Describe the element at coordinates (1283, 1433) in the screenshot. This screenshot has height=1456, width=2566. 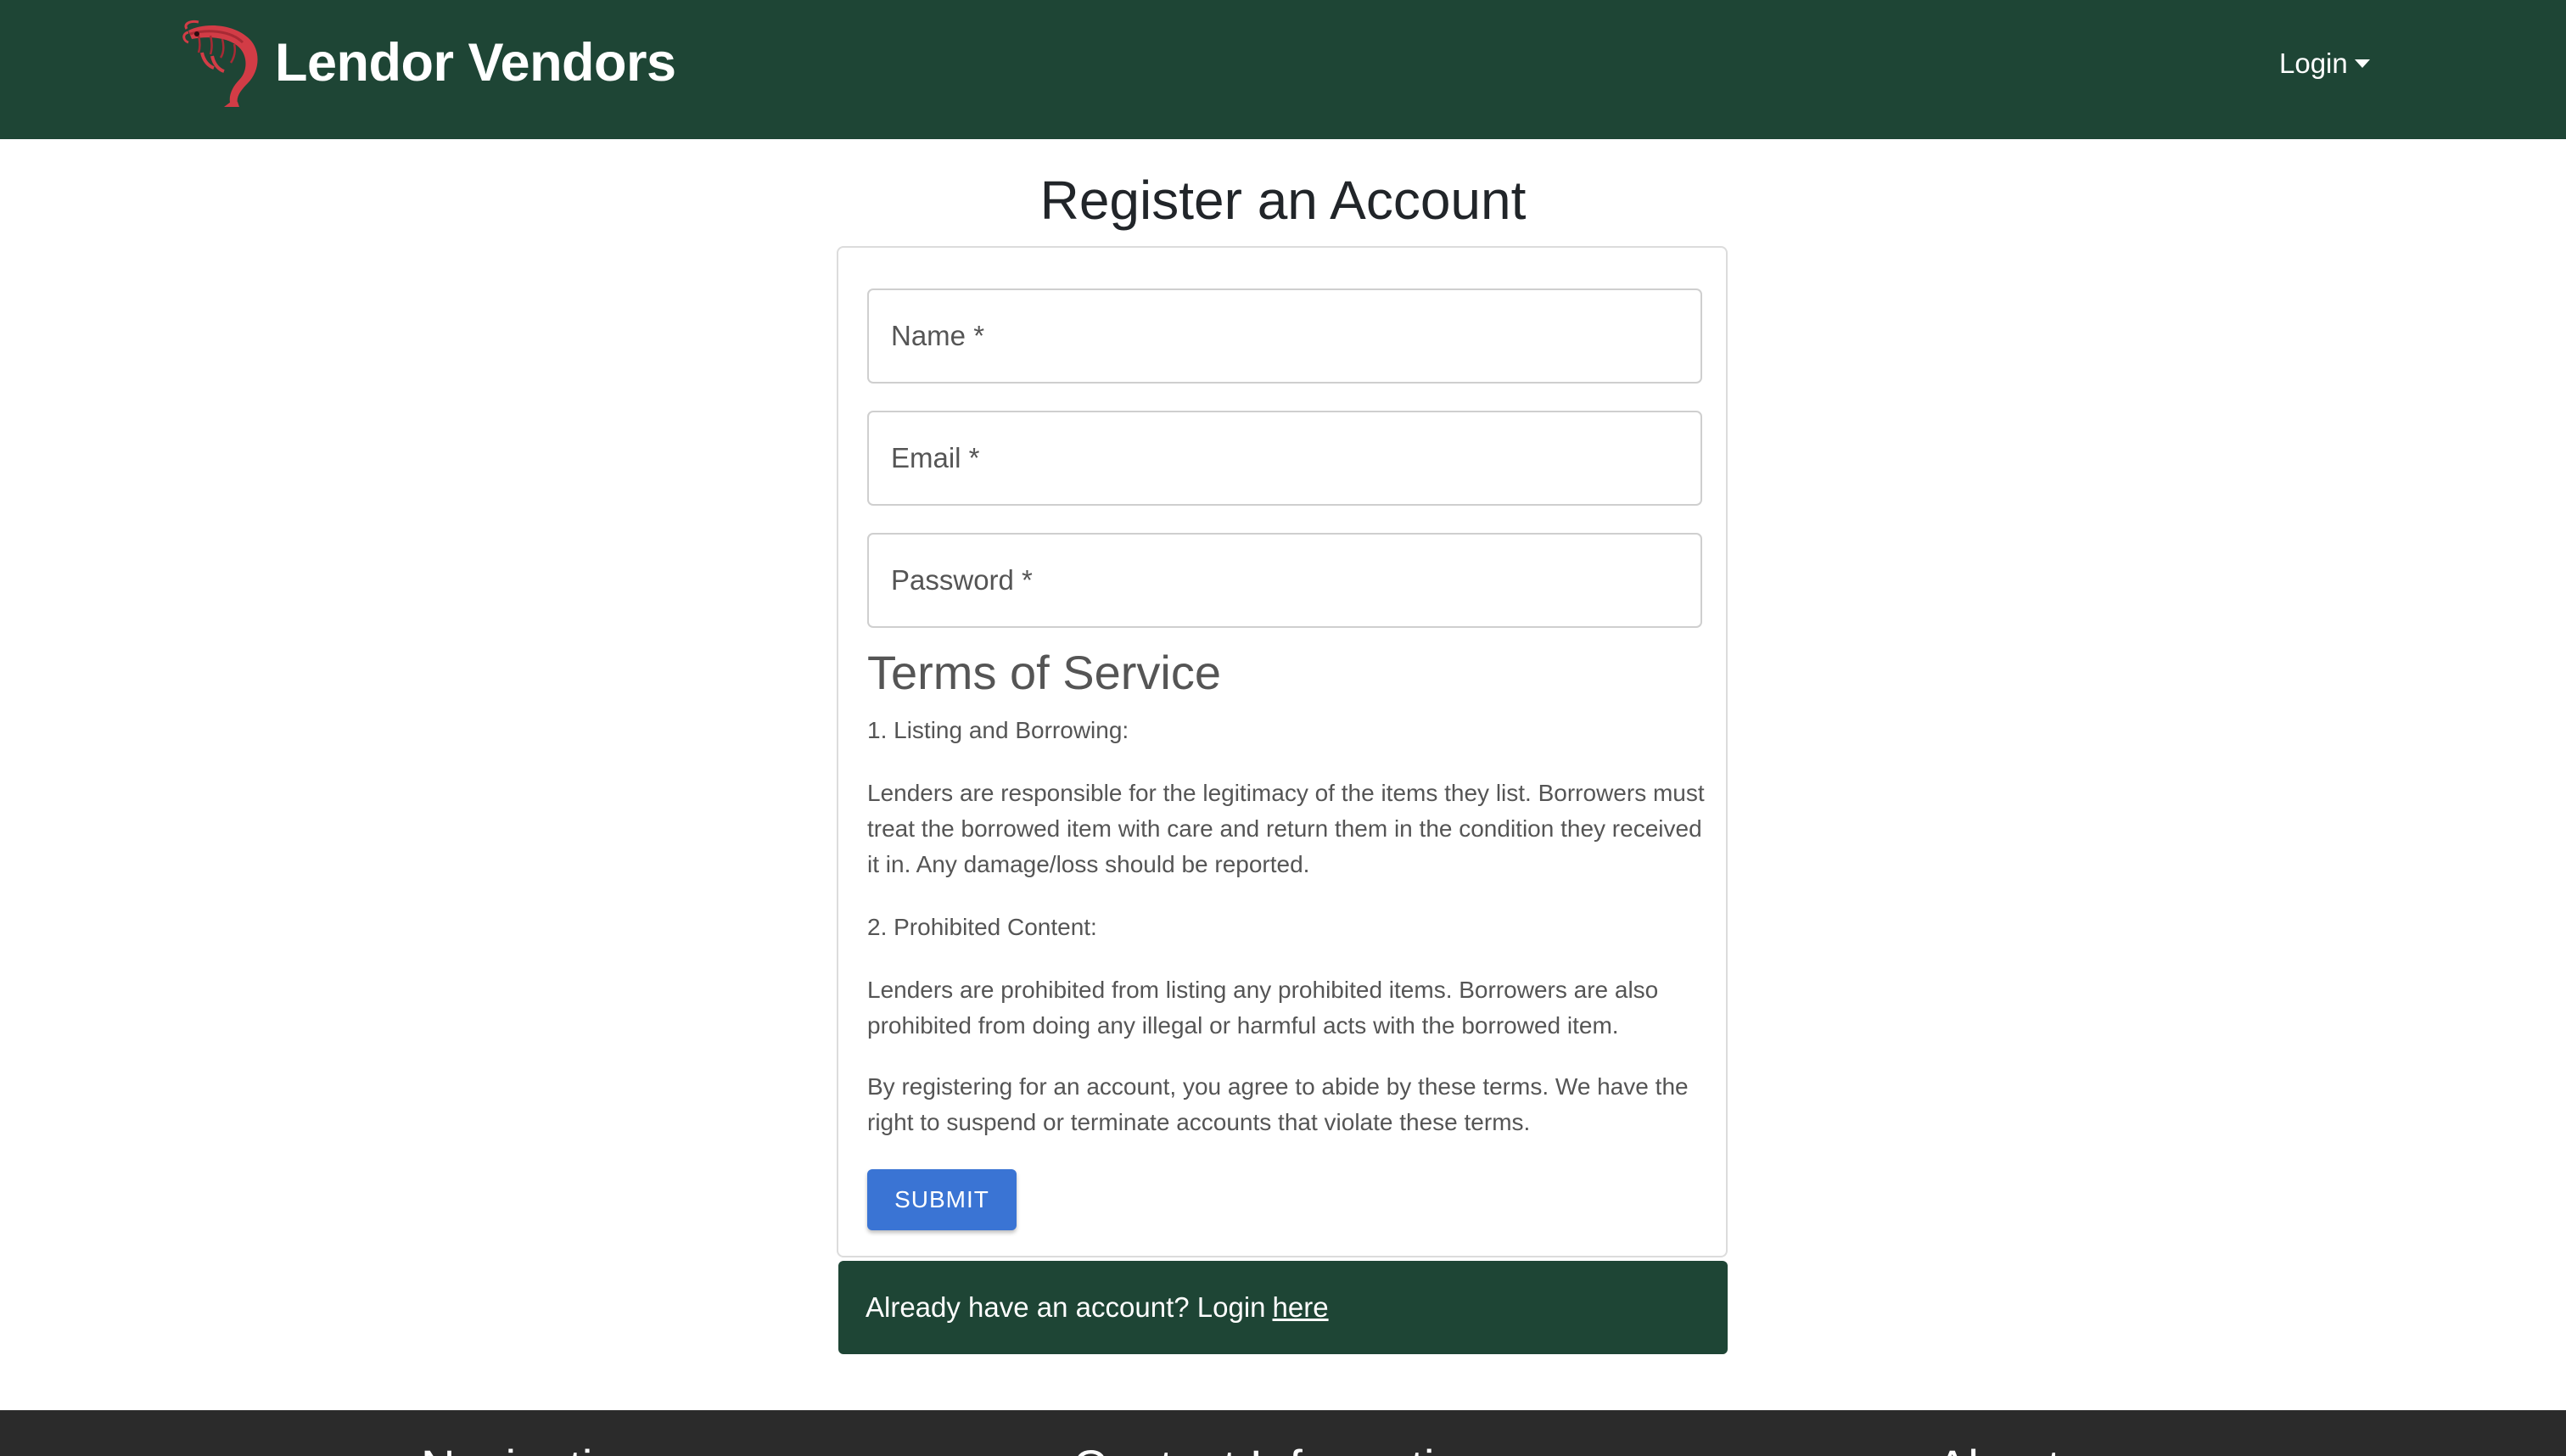
I see `footer: Navigation Contact Information About` at that location.